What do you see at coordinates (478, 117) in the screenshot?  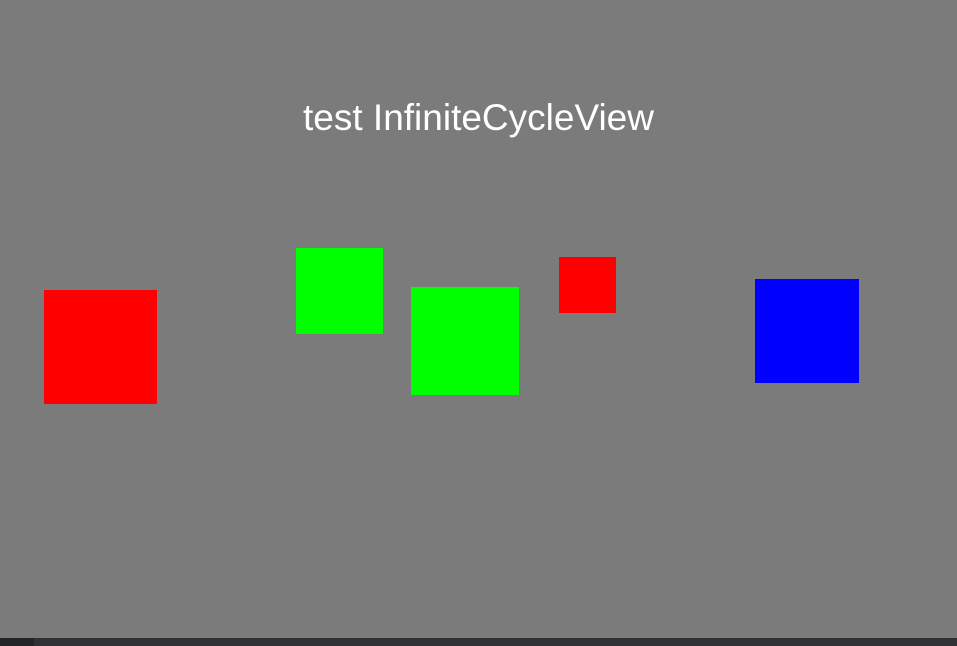 I see `page-title: test InfiniteCycleView` at bounding box center [478, 117].